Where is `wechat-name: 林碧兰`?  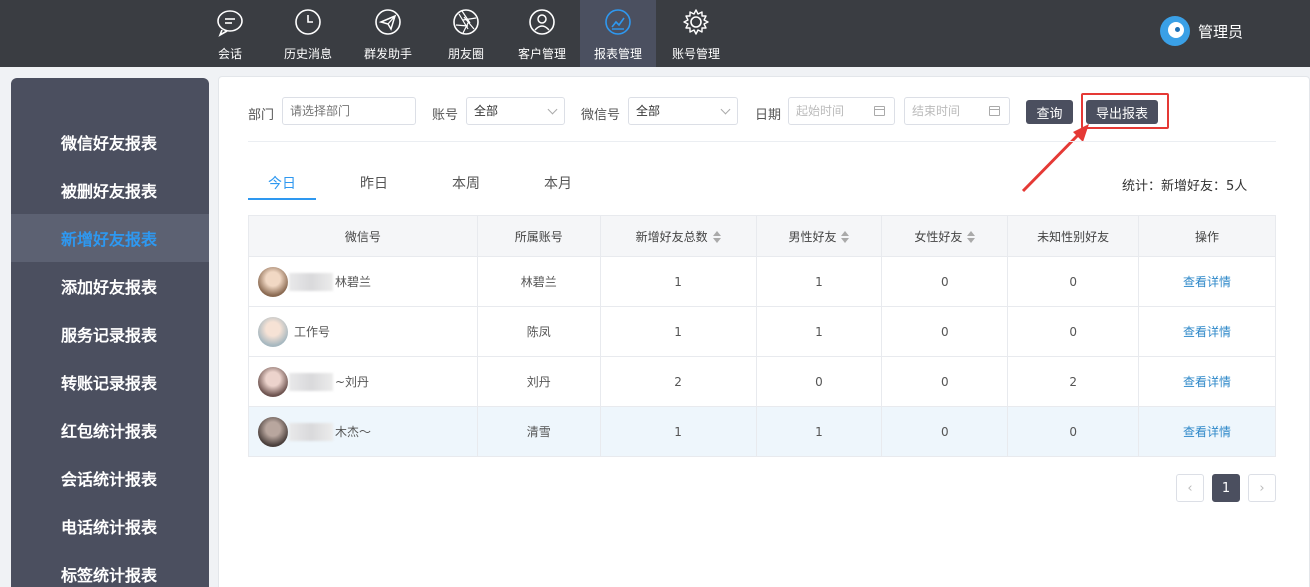 wechat-name: 林碧兰 is located at coordinates (353, 282).